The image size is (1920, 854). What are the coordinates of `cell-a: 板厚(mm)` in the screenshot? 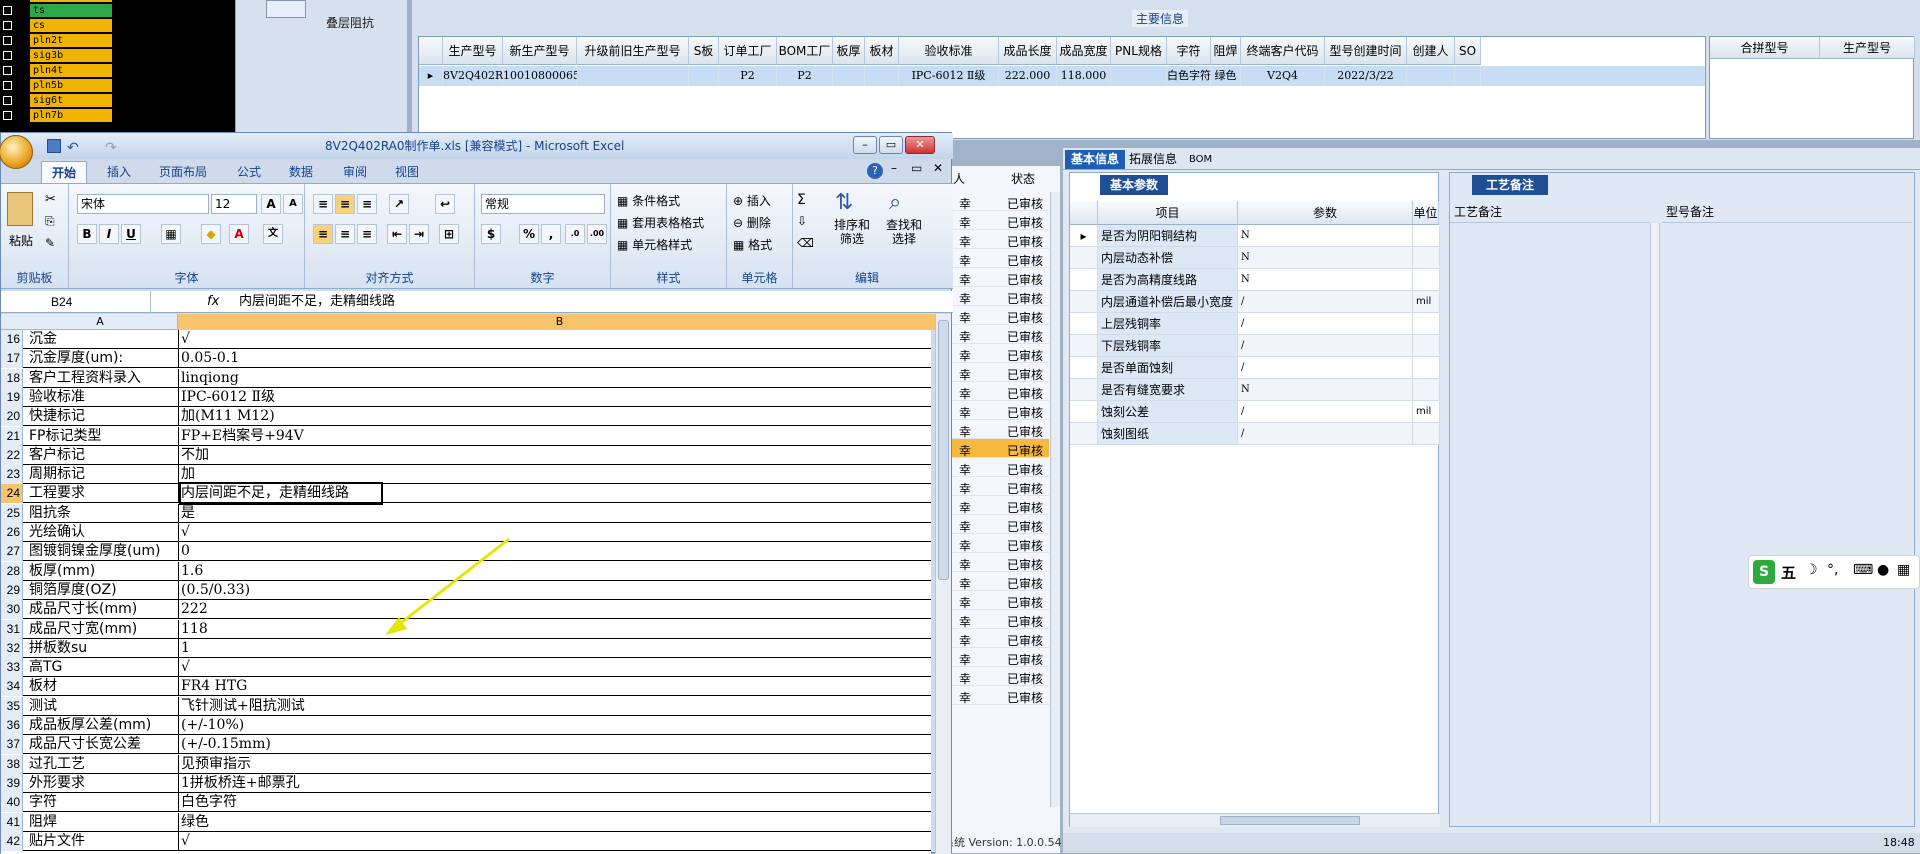 It's located at (104, 571).